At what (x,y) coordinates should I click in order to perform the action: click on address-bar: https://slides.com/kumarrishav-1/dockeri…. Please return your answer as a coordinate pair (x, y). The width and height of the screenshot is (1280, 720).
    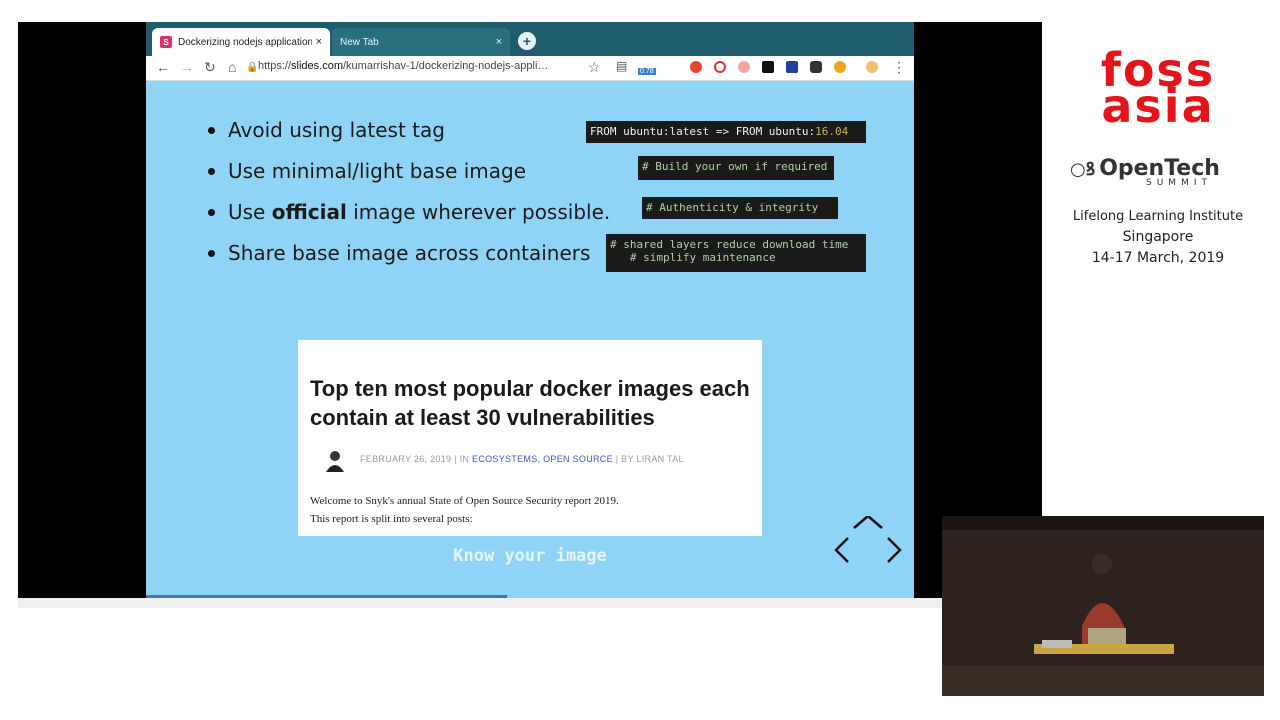
    Looking at the image, I should click on (403, 66).